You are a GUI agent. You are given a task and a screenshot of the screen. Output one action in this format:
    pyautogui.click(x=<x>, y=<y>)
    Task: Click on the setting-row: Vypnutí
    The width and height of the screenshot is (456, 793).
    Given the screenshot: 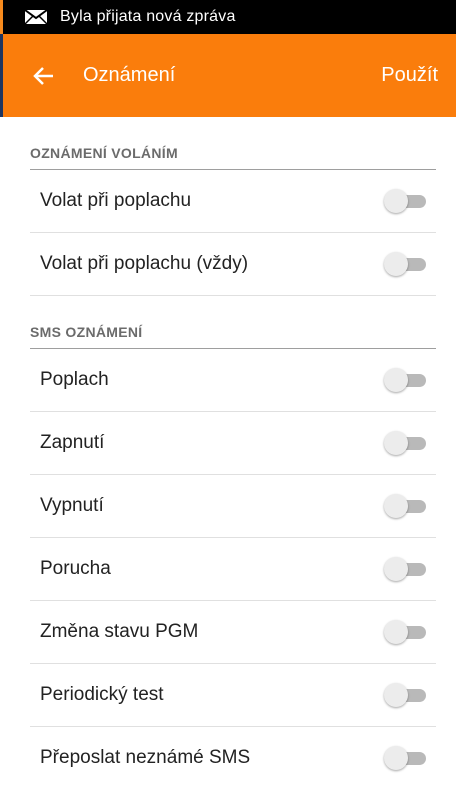 What is the action you would take?
    pyautogui.click(x=233, y=506)
    